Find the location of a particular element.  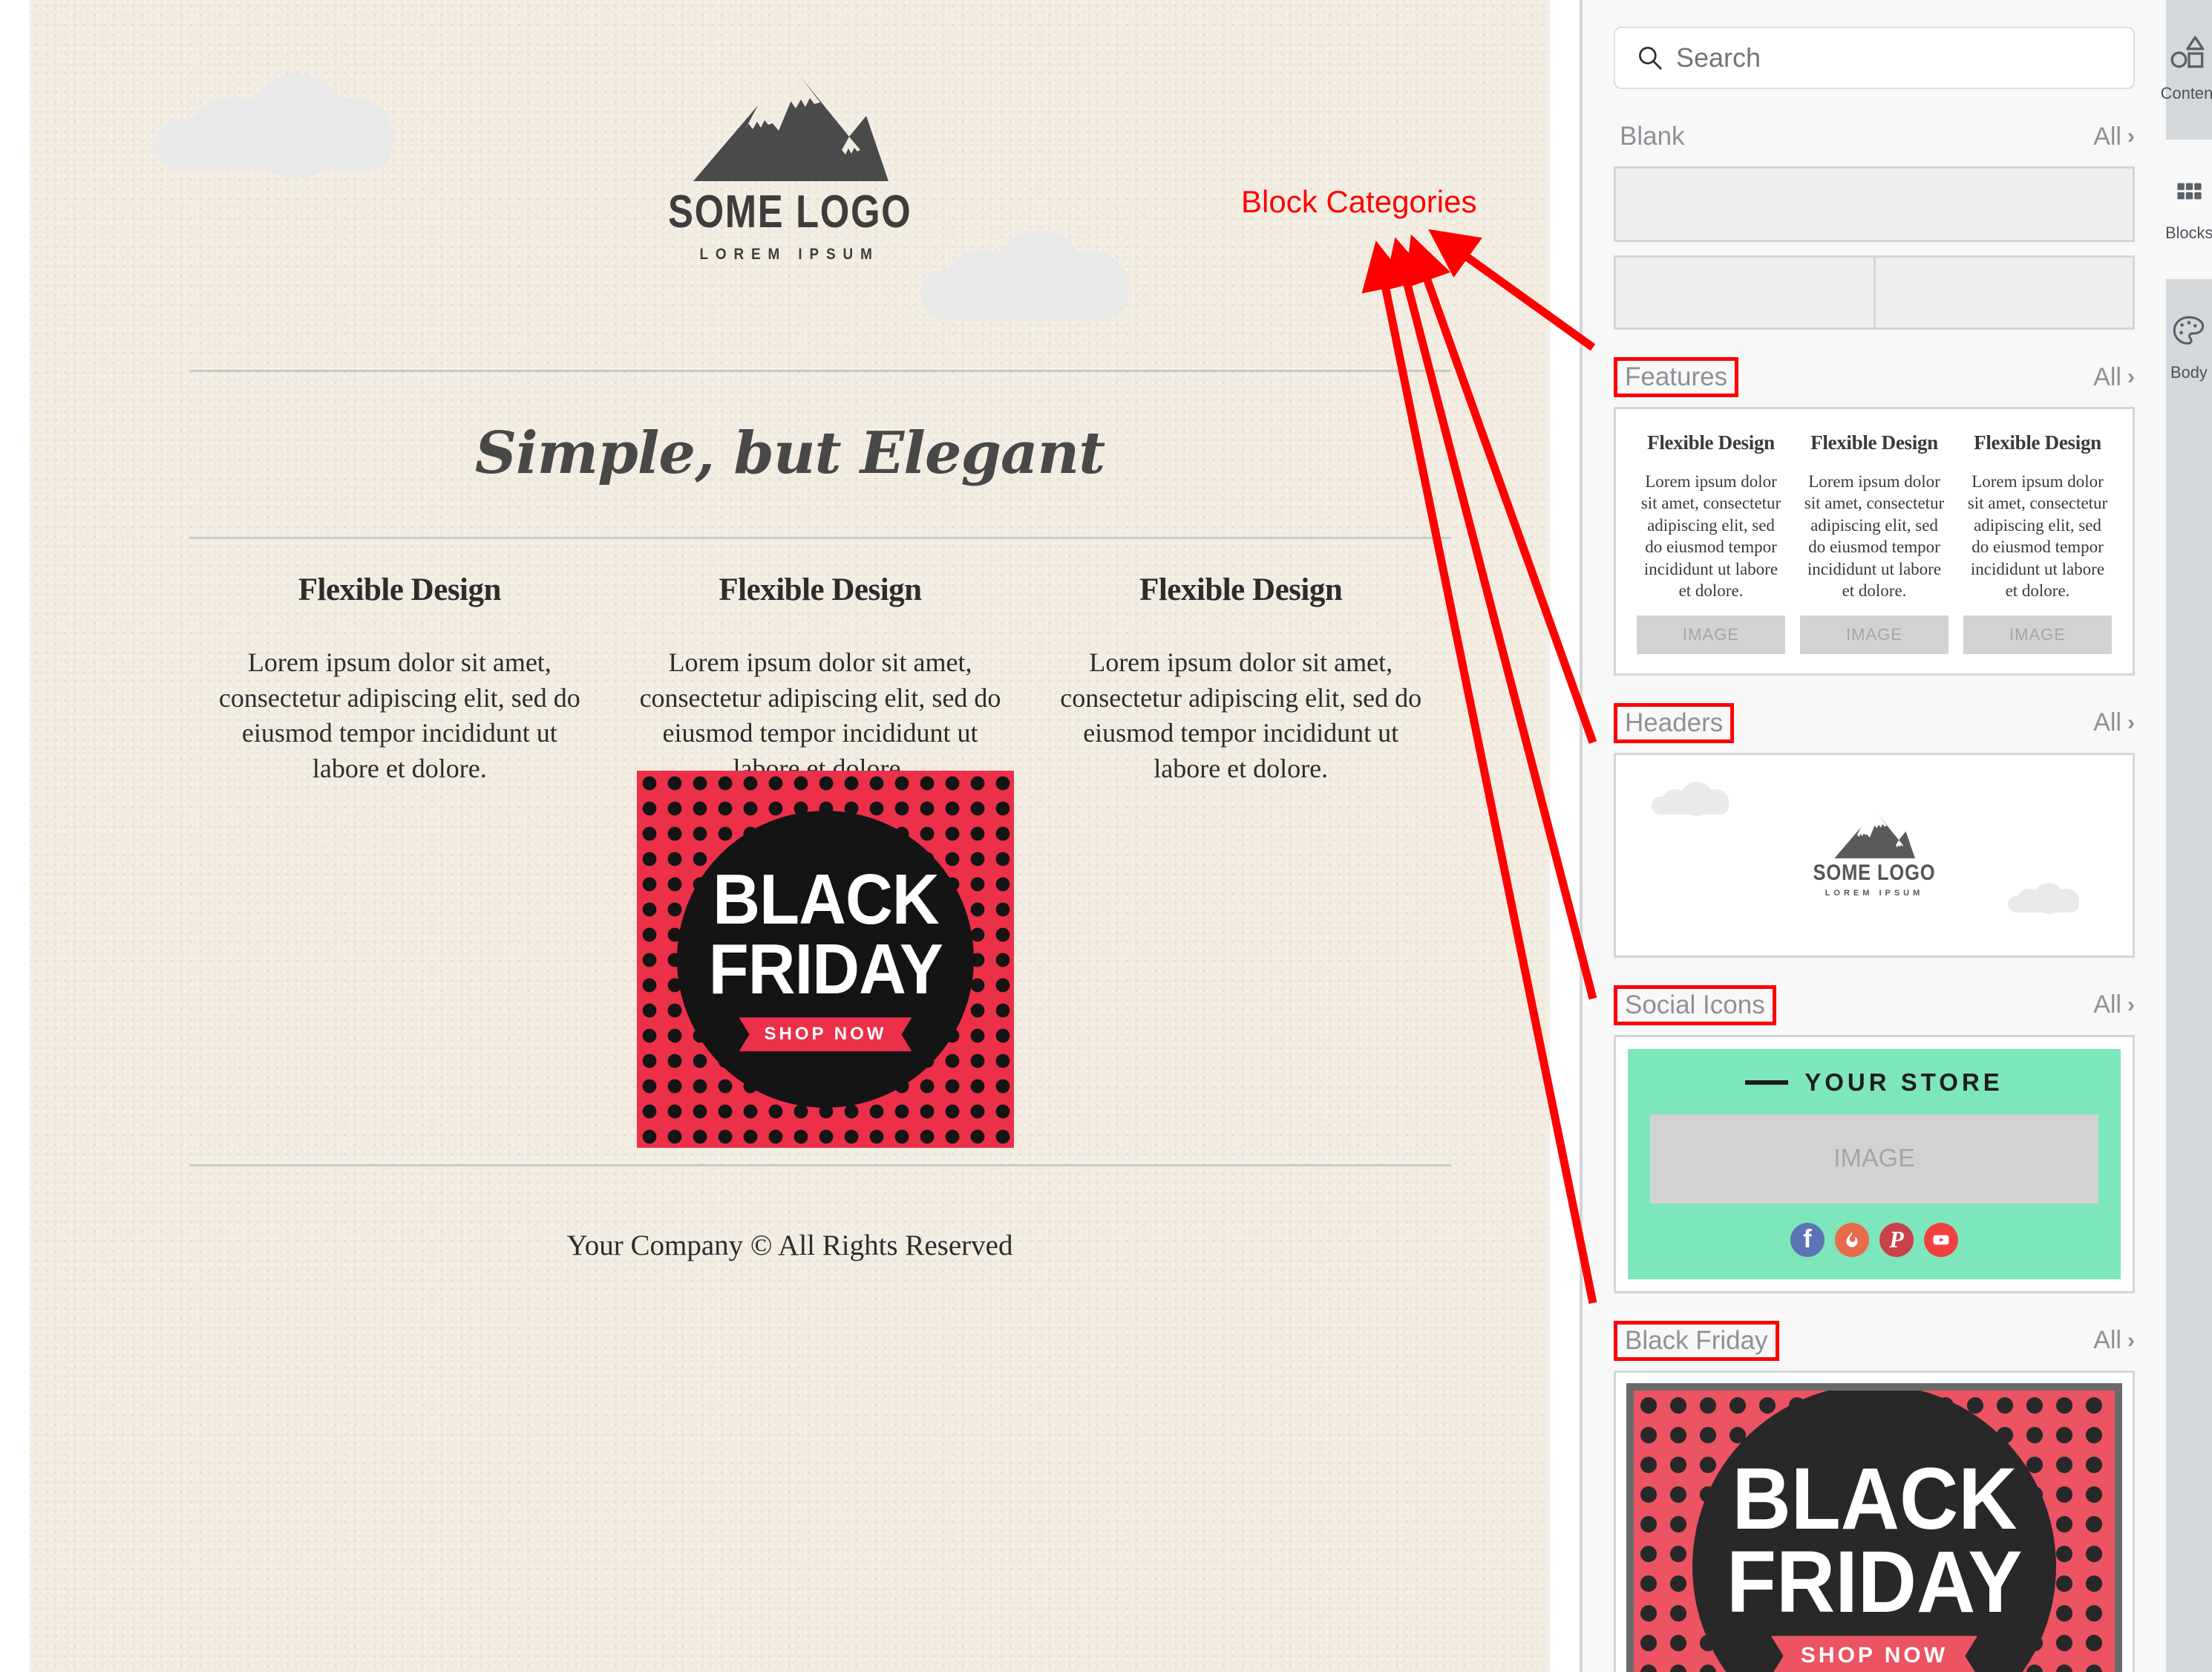

logo-subtitle: LOREM IPSUM is located at coordinates (789, 255).